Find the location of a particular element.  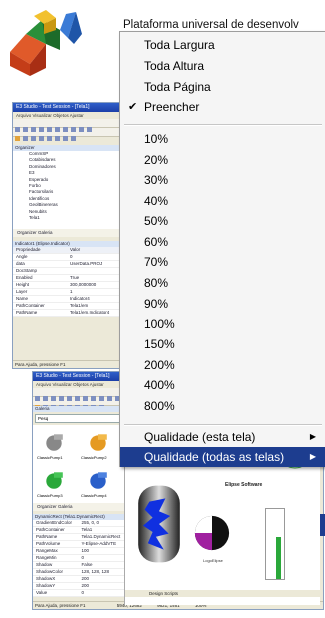

menu-item-fill: ✔ Preencher is located at coordinates (222, 107).